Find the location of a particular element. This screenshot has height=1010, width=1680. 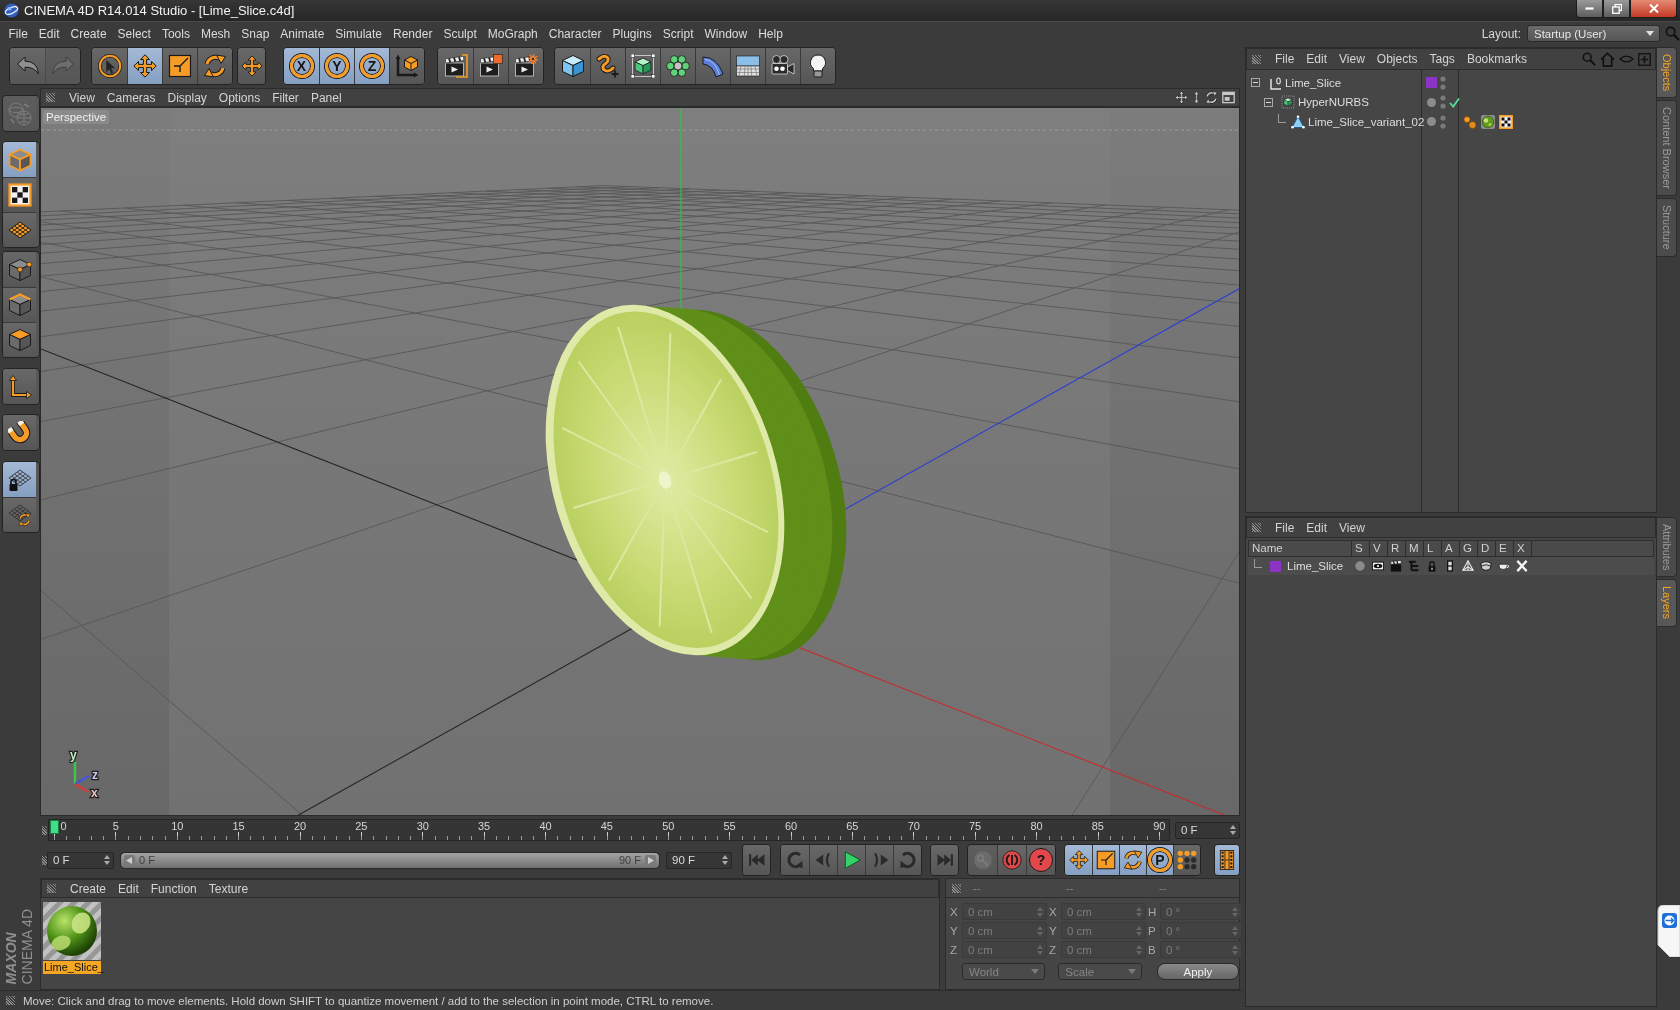

menu-item: Character is located at coordinates (575, 33).